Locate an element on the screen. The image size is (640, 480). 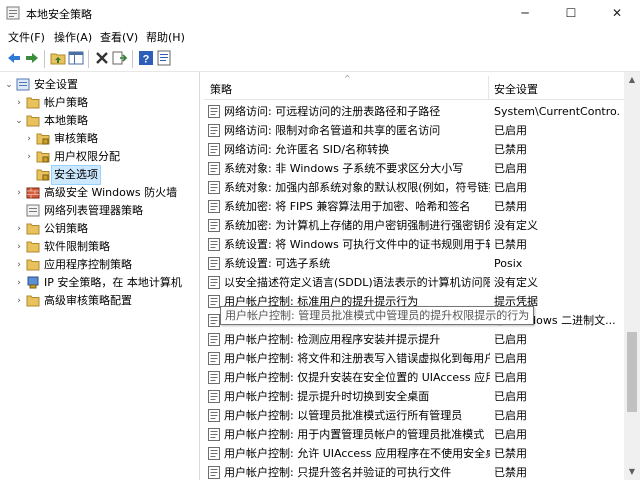
table-row: 用户帐户控制: 只提升签名并验证的可执行文件 已禁用 is located at coordinates (414, 471).